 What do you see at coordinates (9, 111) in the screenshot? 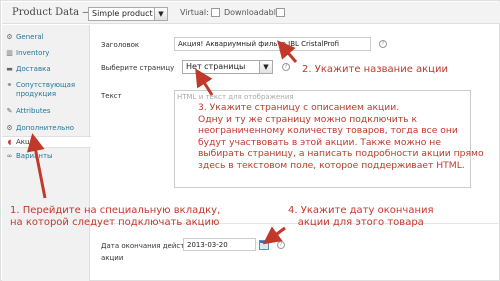
I see `pen-icon: ✎` at bounding box center [9, 111].